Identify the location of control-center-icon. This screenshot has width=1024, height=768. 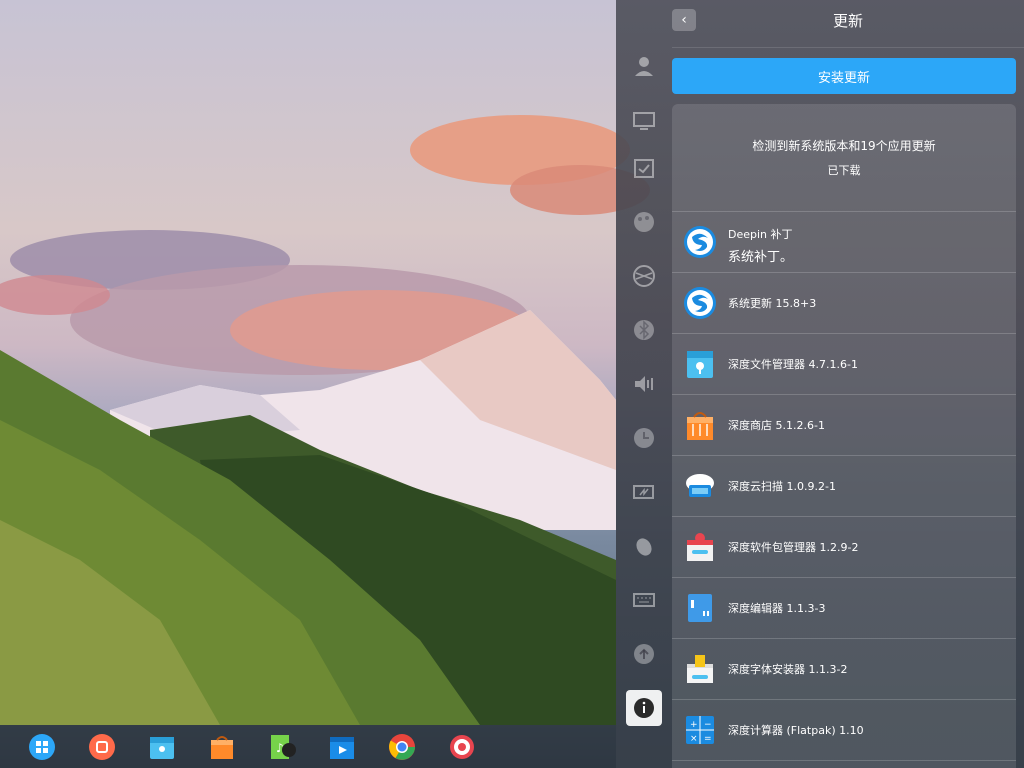
(462, 746).